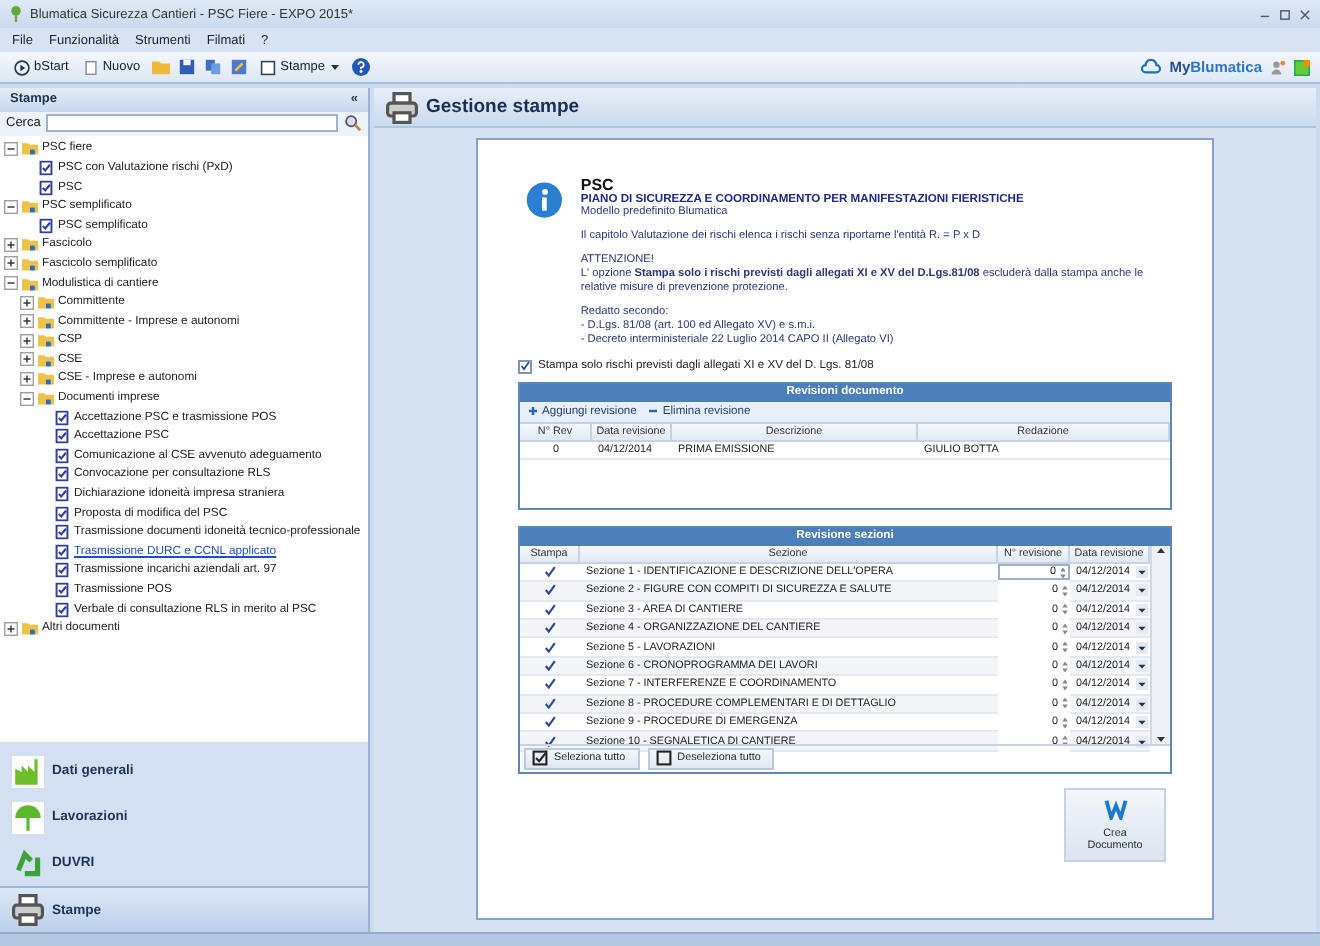  Describe the element at coordinates (540, 758) in the screenshot. I see `checked-box-icon` at that location.